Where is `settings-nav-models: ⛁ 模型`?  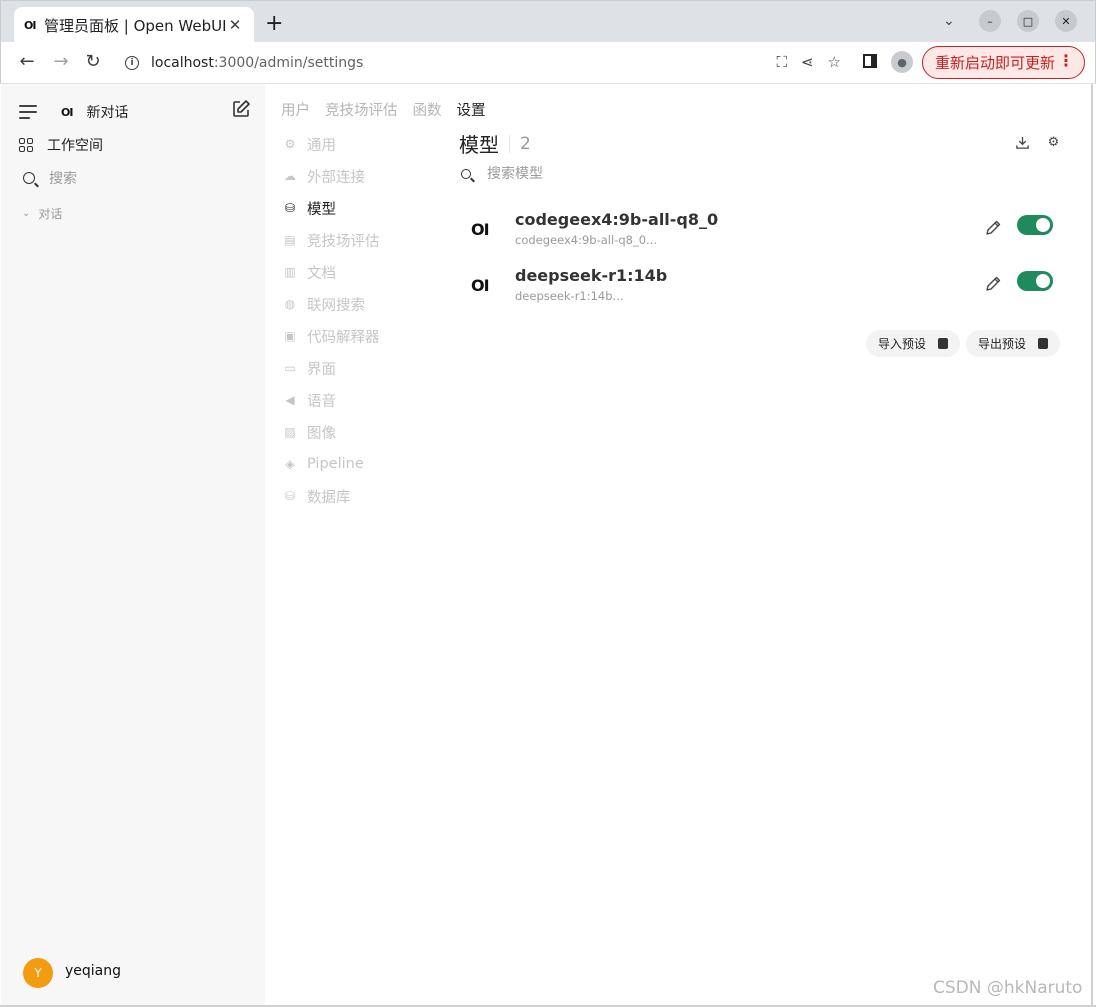
settings-nav-models: ⛁ 模型 is located at coordinates (368, 208).